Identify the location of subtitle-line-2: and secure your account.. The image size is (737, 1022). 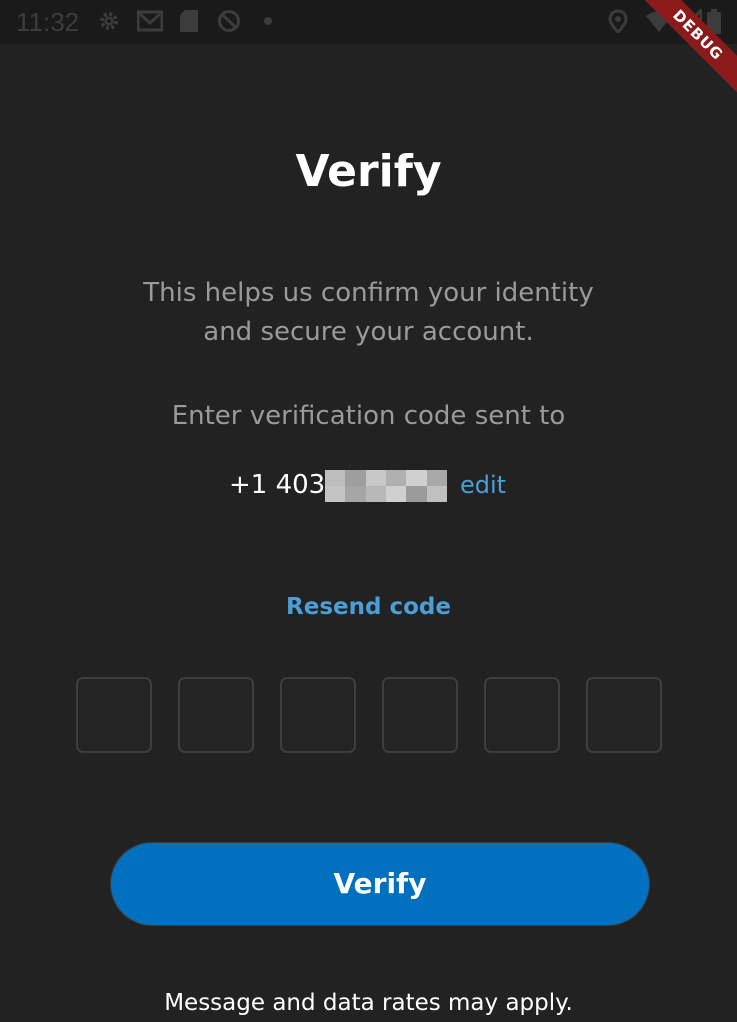
(368, 332).